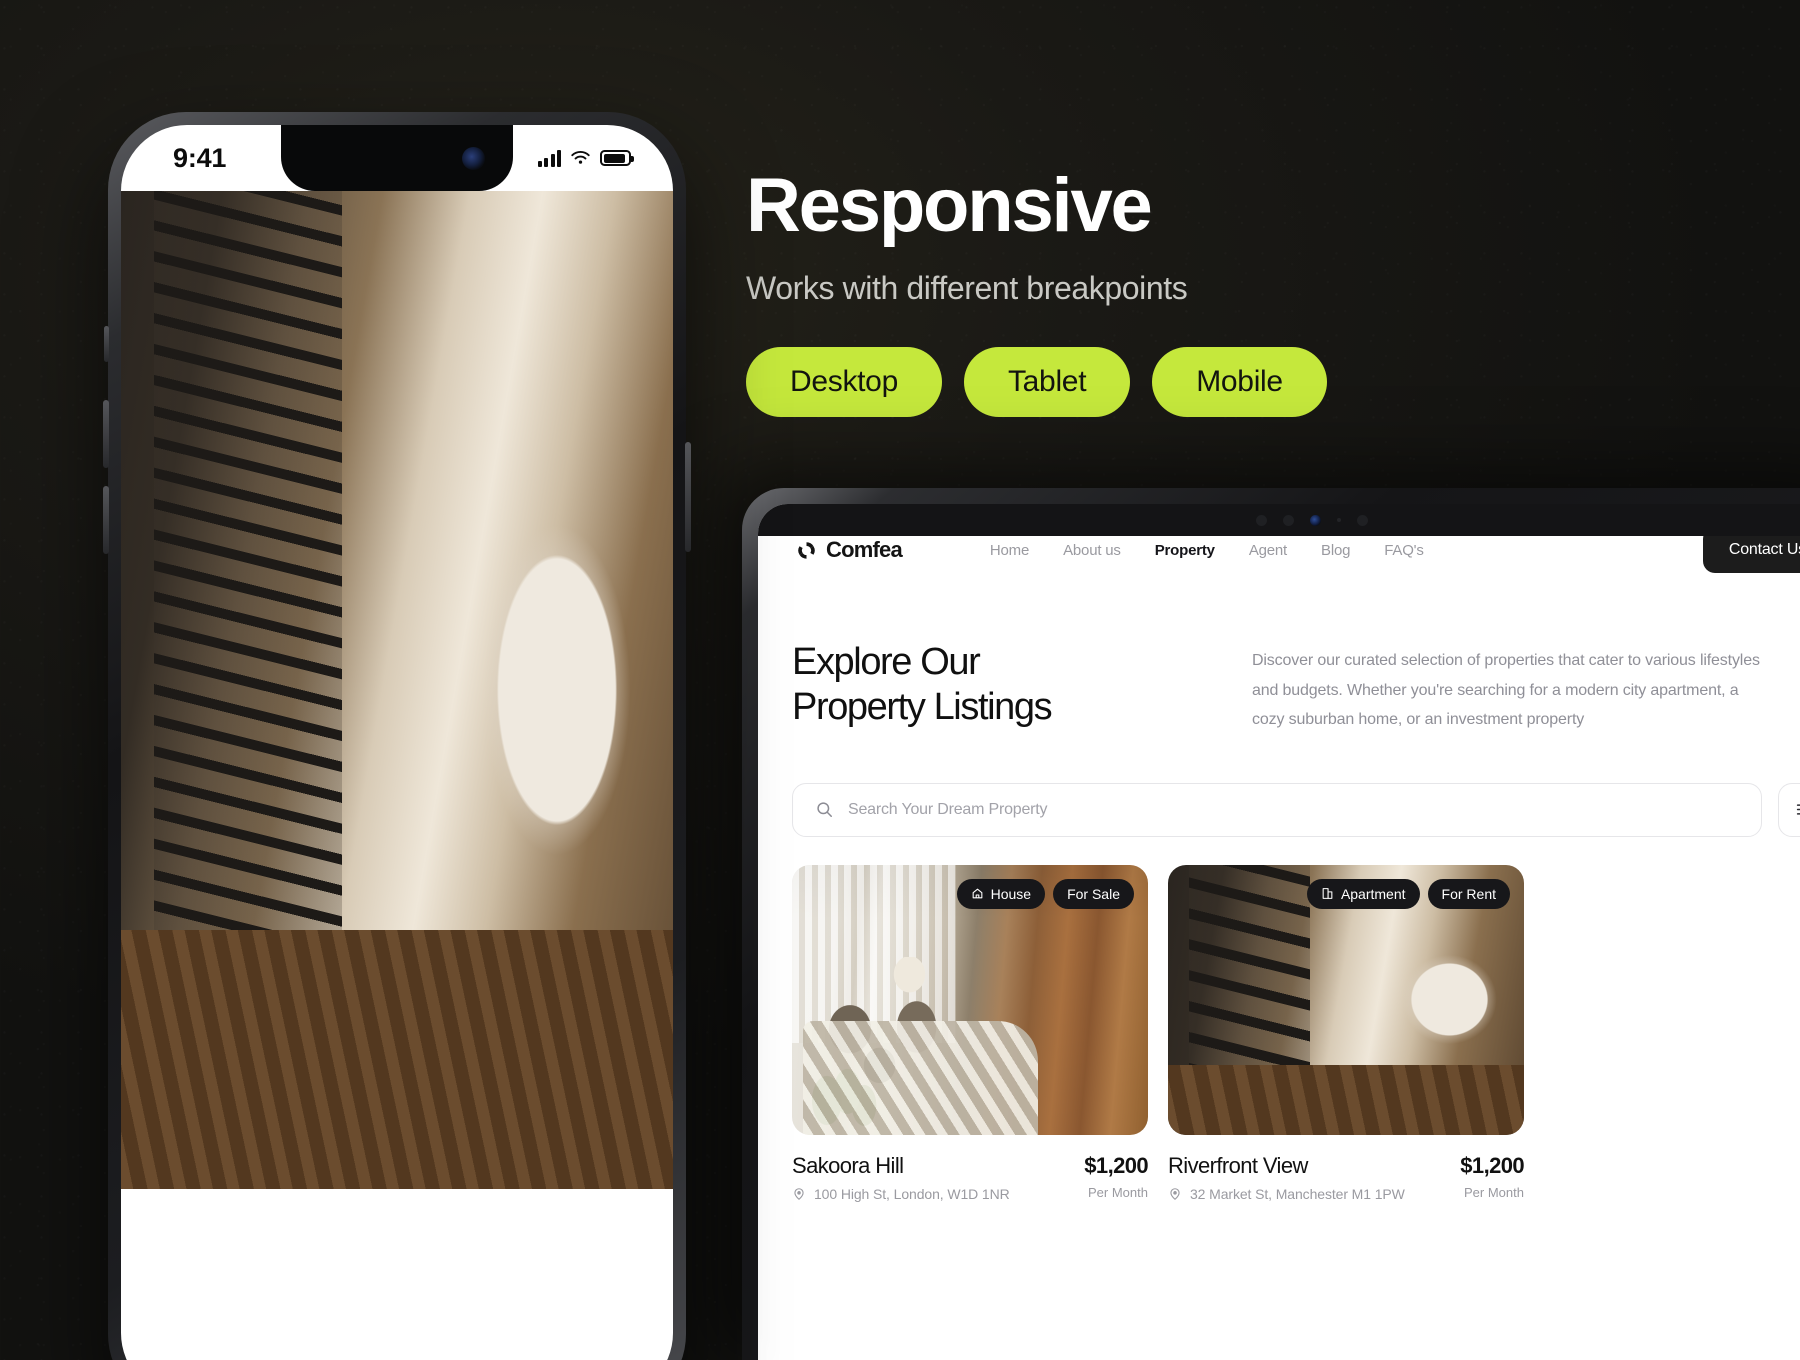  Describe the element at coordinates (1047, 382) in the screenshot. I see `pill-tablet: Tablet` at that location.